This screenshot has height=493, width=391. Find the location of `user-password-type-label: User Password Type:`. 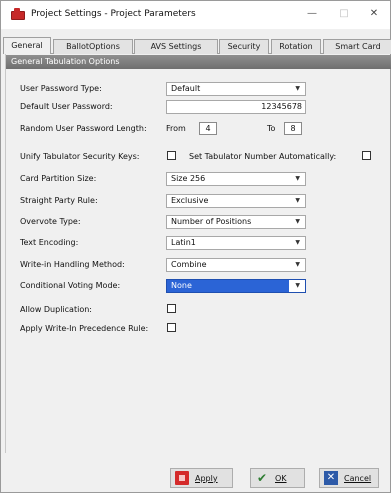

user-password-type-label: User Password Type: is located at coordinates (61, 88).